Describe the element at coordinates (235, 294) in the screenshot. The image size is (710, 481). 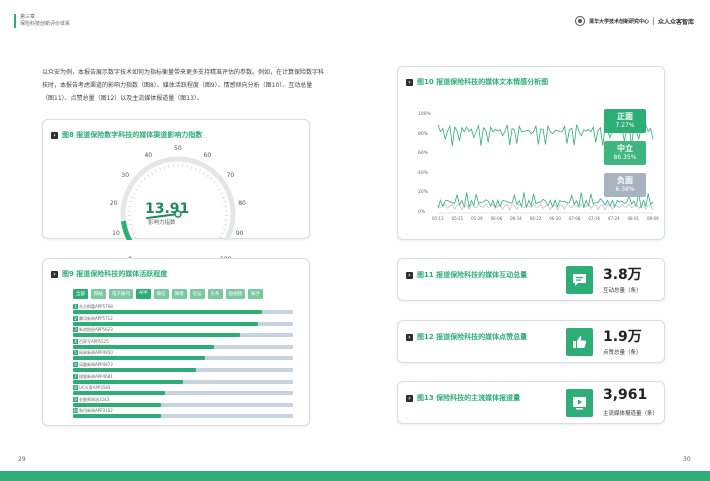
I see `media-type-tab: 短视频` at that location.